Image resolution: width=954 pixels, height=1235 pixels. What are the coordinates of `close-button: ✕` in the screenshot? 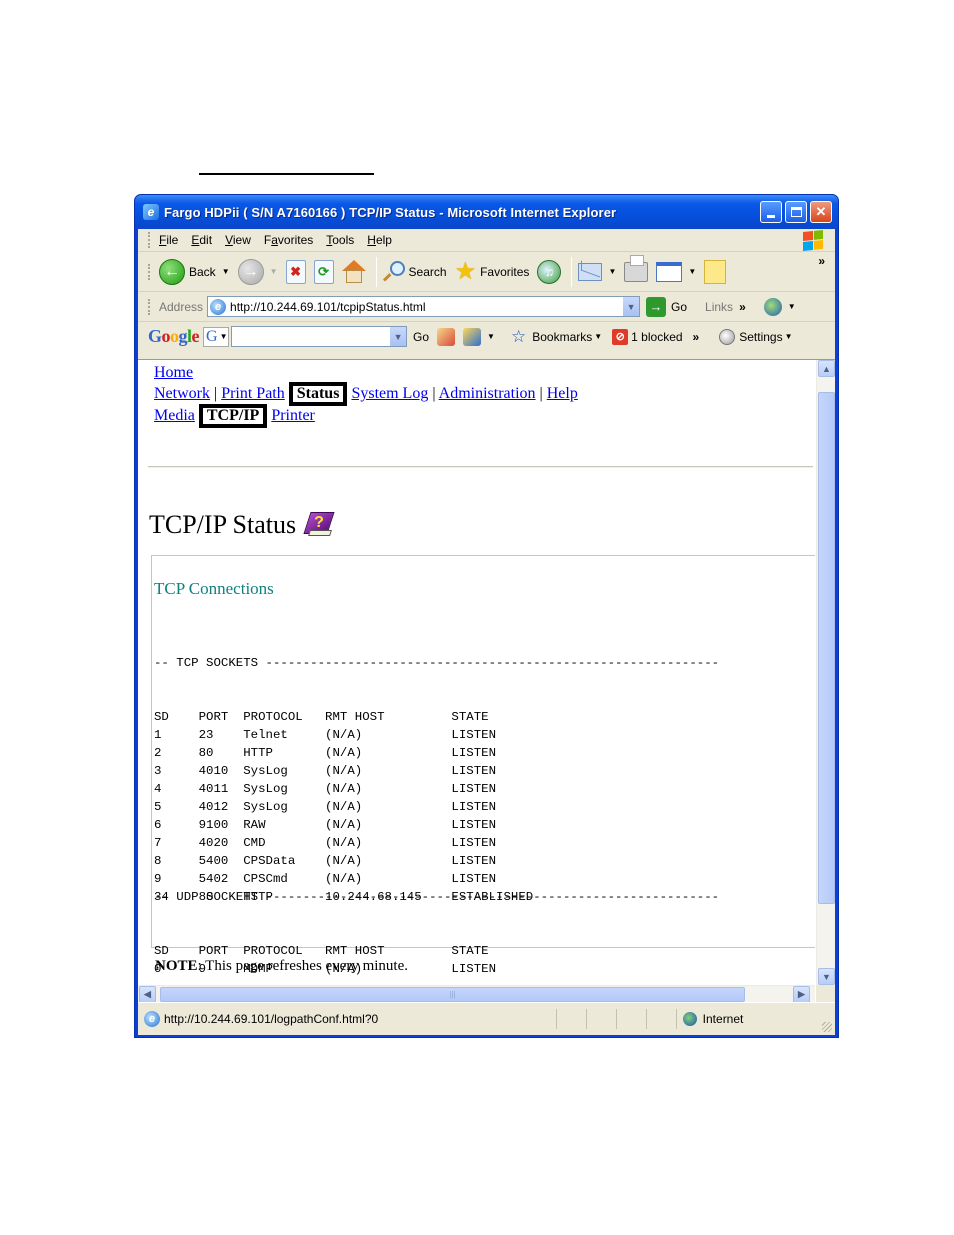 It's located at (821, 212).